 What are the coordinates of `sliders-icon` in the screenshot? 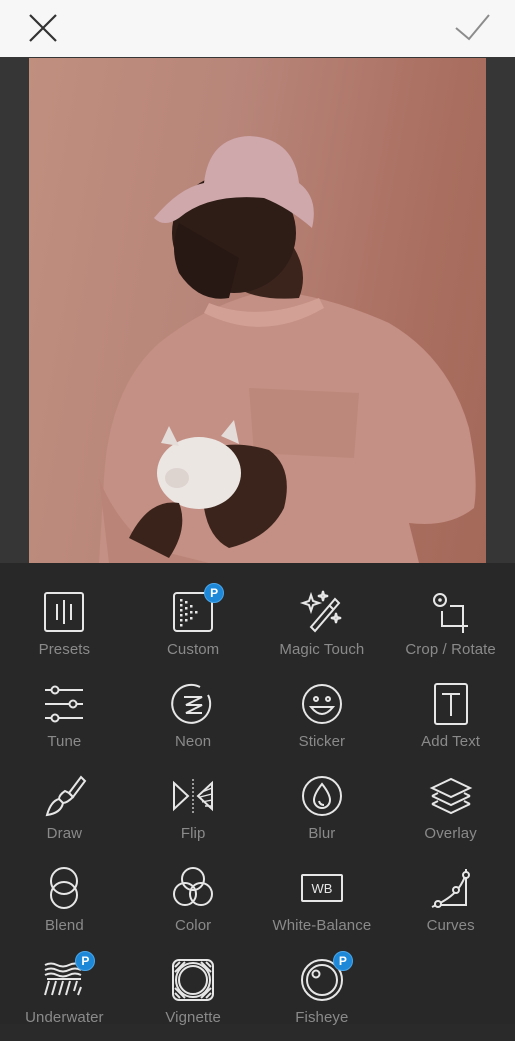 It's located at (64, 704).